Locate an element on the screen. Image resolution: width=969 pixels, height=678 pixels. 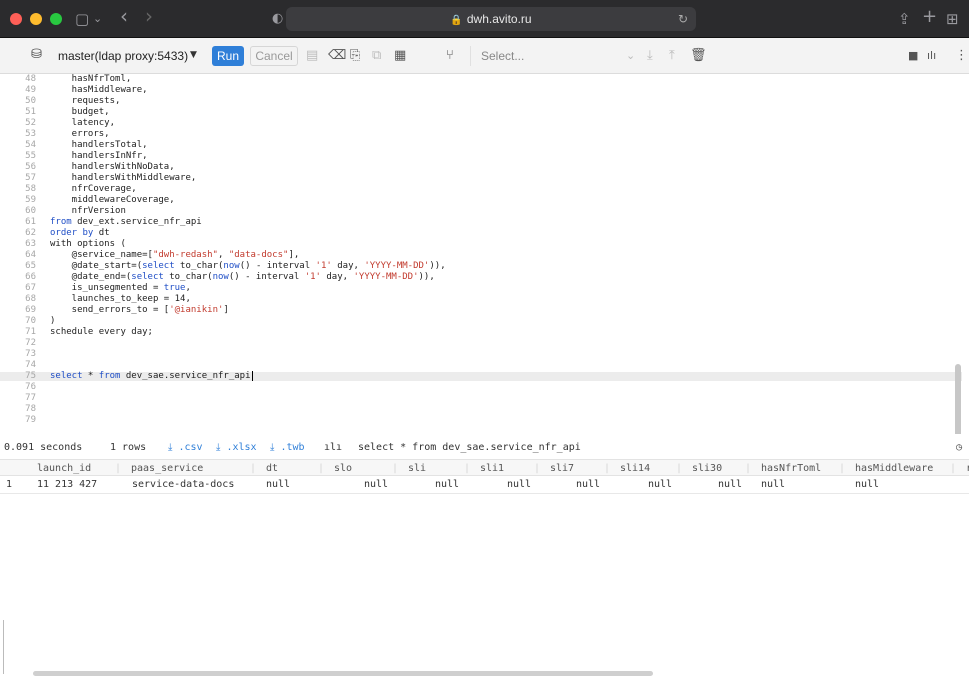
editor-line: 50 requests, is located at coordinates (481, 101).